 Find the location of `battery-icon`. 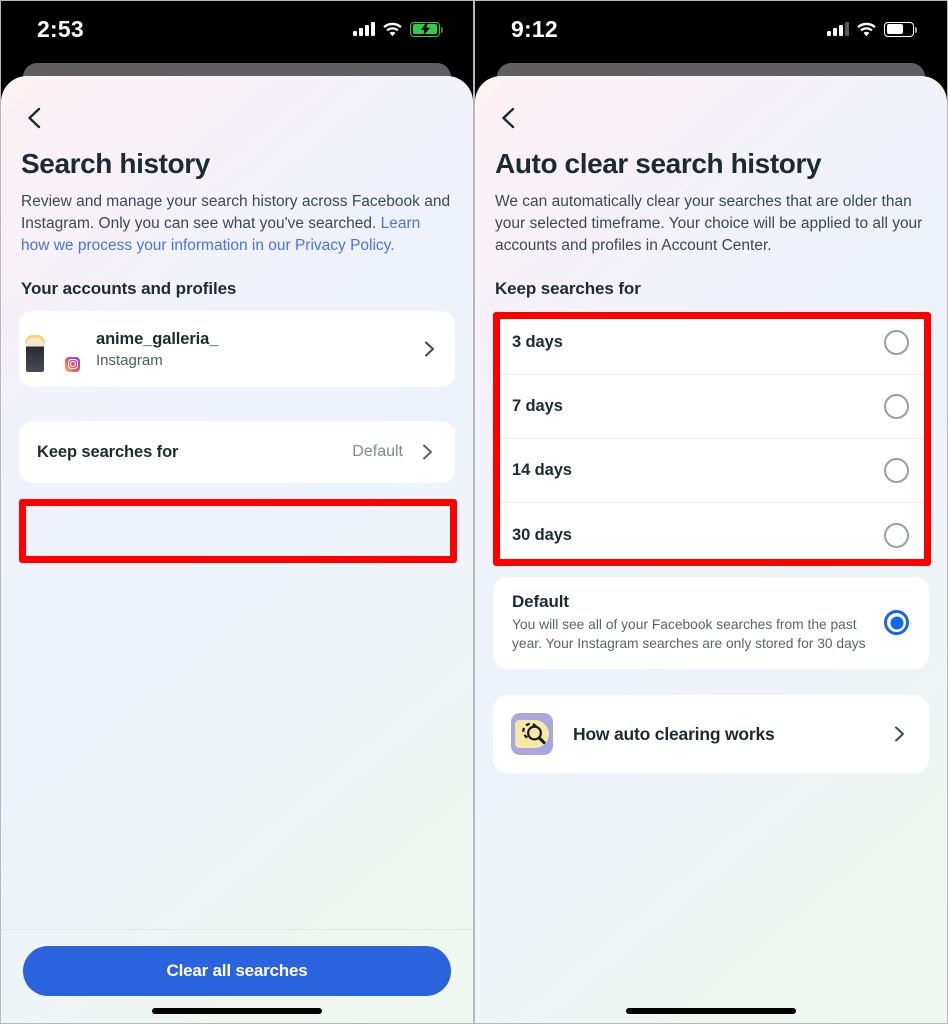

battery-icon is located at coordinates (900, 29).